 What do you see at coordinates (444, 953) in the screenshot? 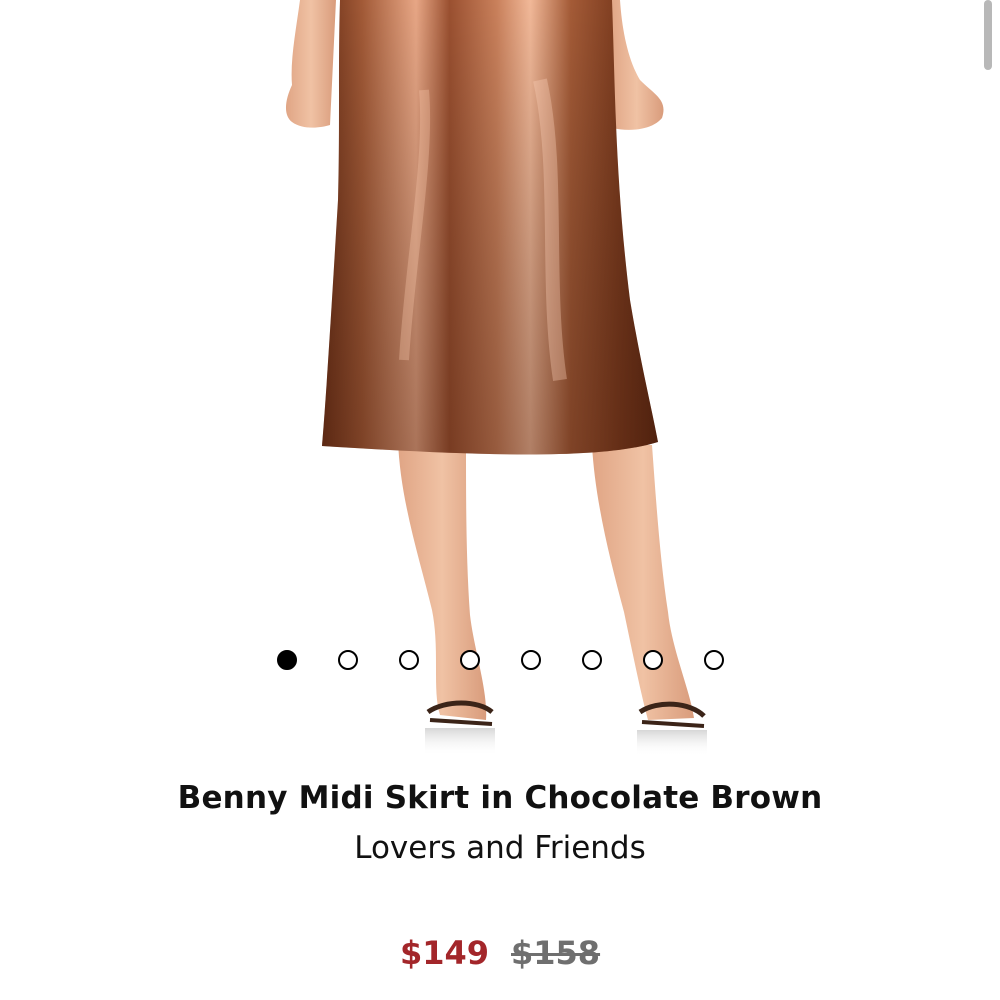
I see `sale-price: $149` at bounding box center [444, 953].